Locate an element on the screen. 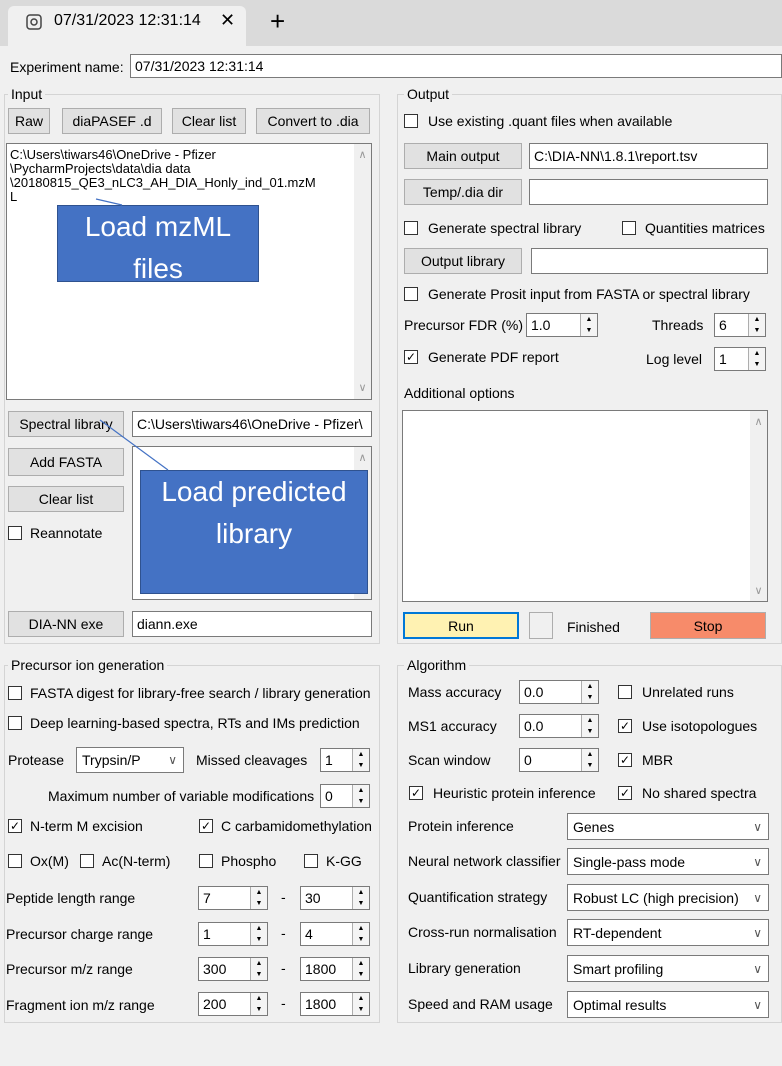 This screenshot has width=782, height=1066. temp-dir-button: Temp/.dia dir is located at coordinates (463, 192).